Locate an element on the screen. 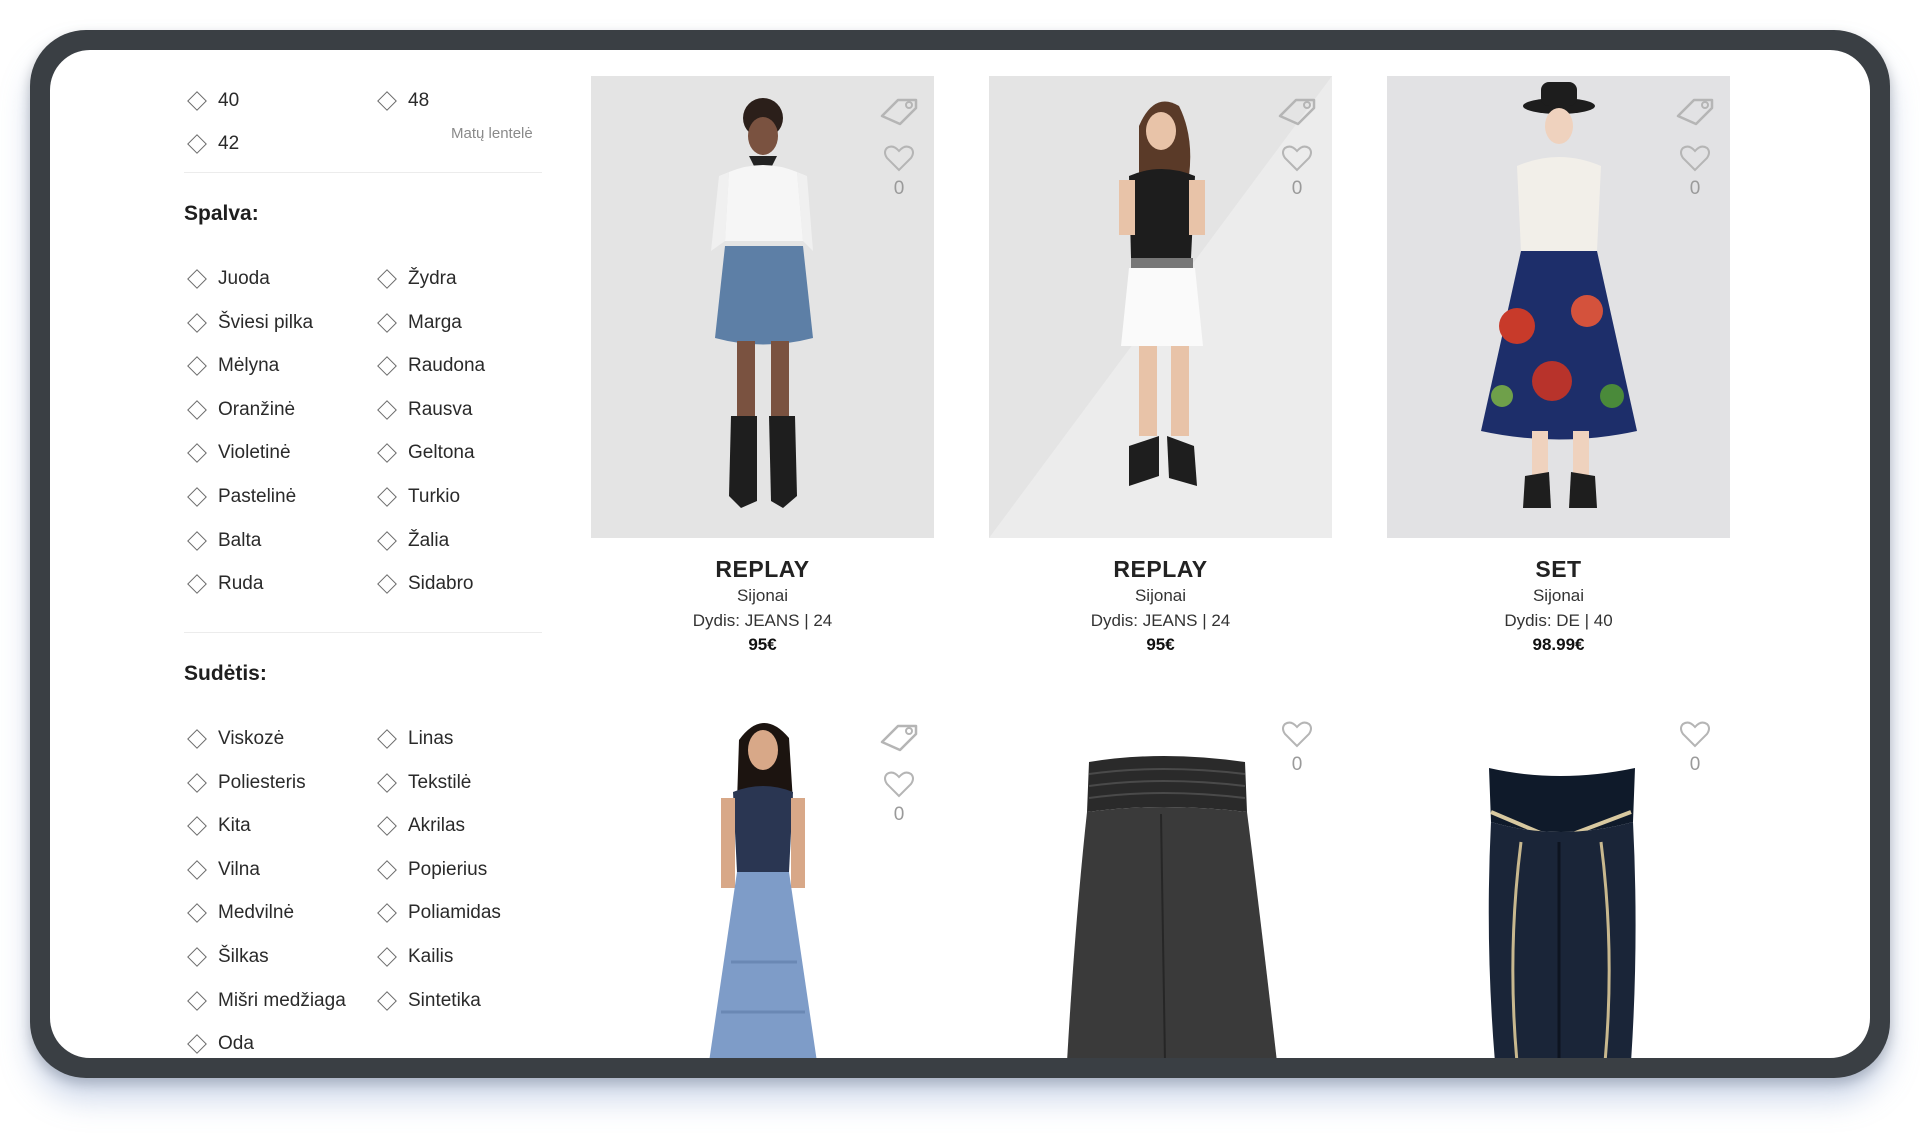 The height and width of the screenshot is (1140, 1920). composition-option: Kita is located at coordinates (219, 826).